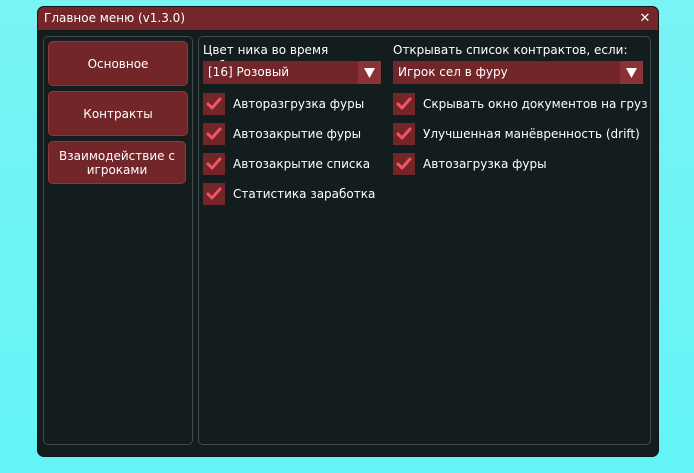 The width and height of the screenshot is (694, 473). Describe the element at coordinates (535, 104) in the screenshot. I see `checkbox-label: Скрывать окно документов на груз` at that location.